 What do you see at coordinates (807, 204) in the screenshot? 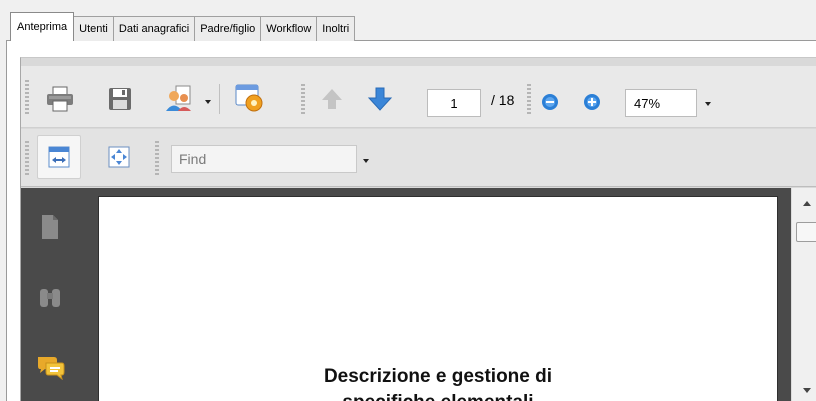
I see `scroll-up-icon` at bounding box center [807, 204].